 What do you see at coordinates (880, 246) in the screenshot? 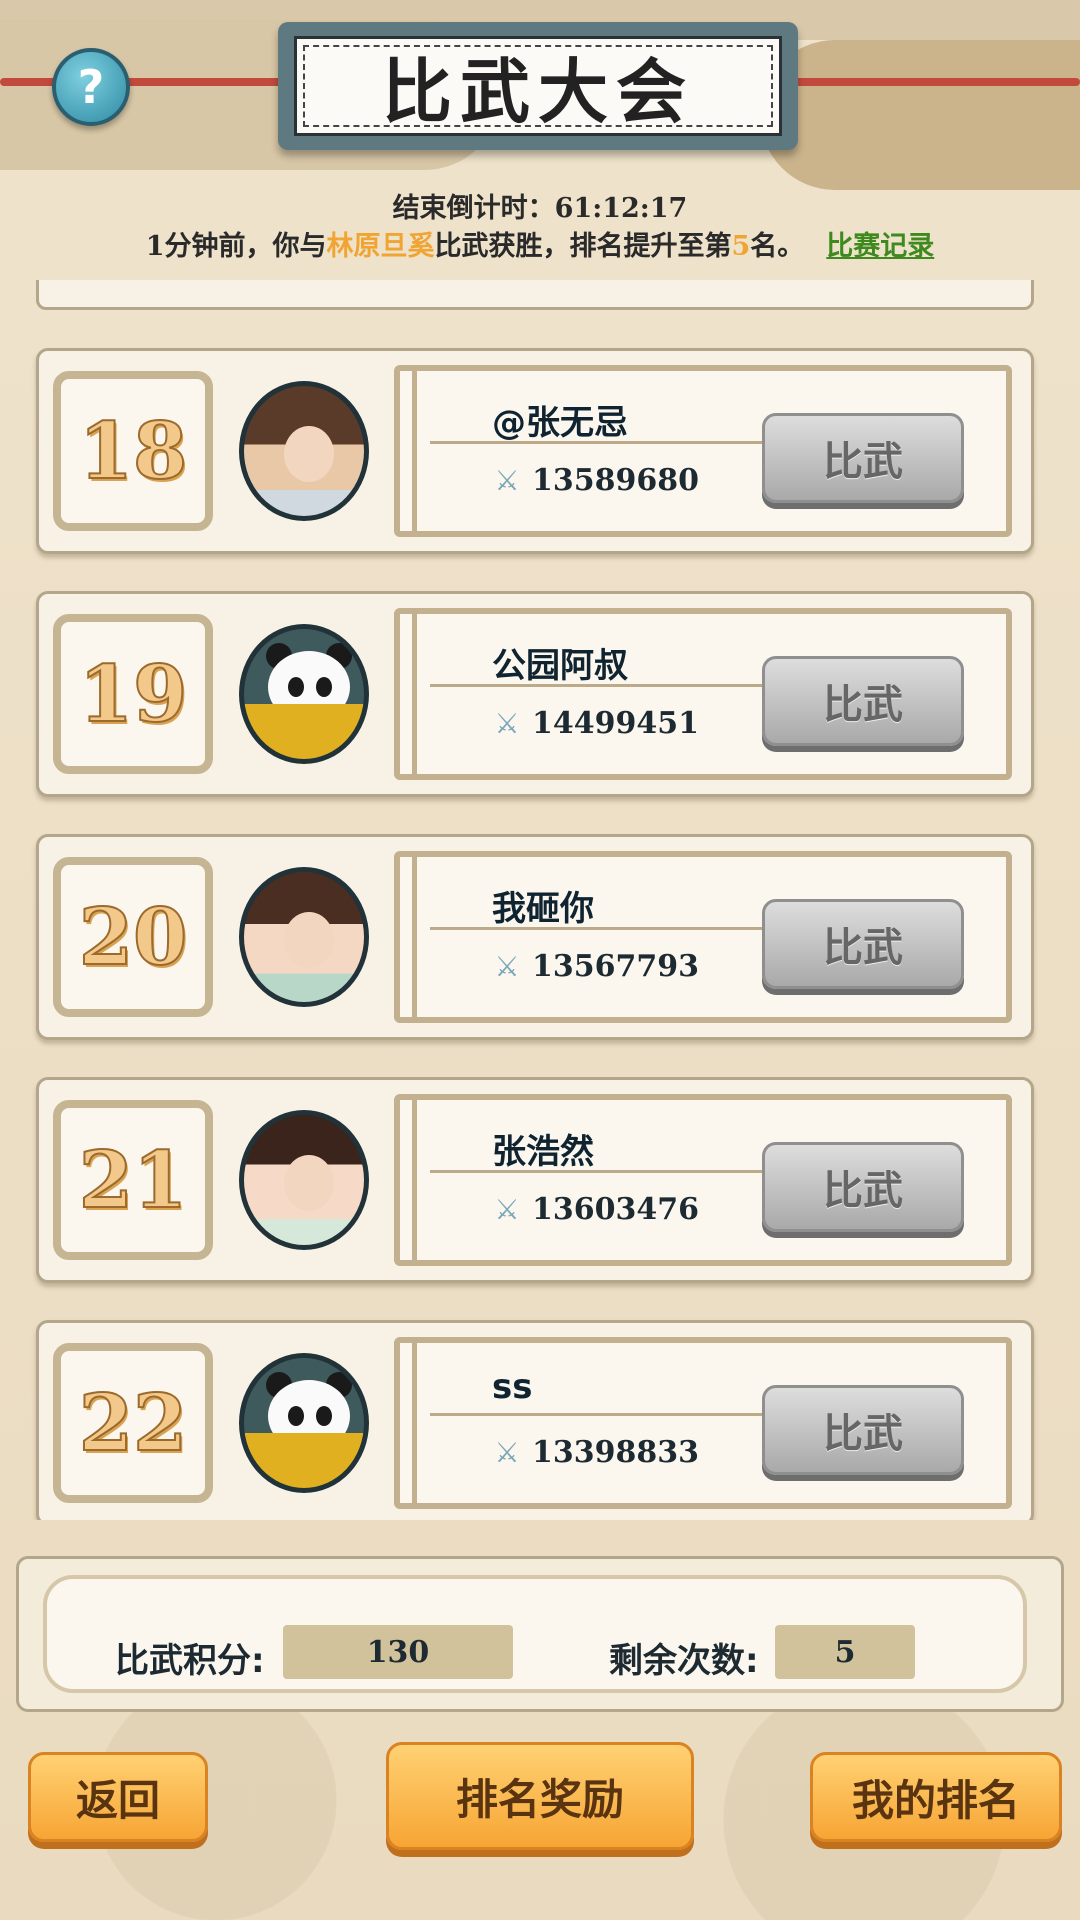
I see `match-record-link: 比赛记录` at bounding box center [880, 246].